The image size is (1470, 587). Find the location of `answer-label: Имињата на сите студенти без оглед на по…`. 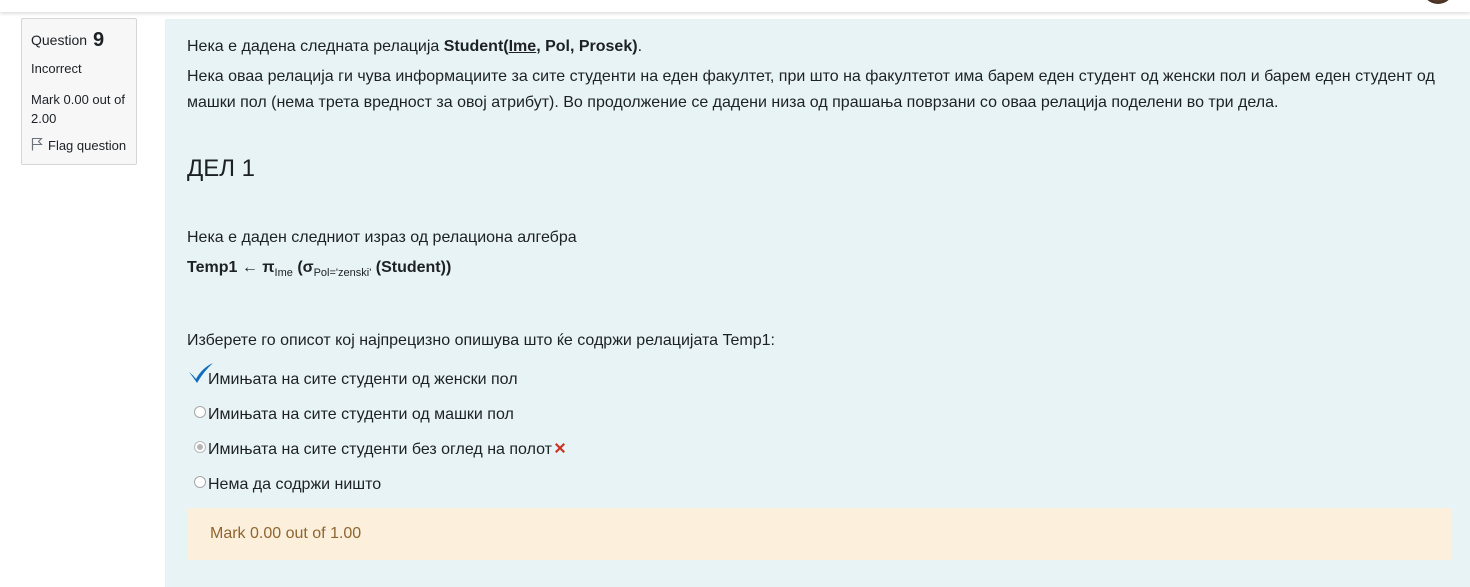

answer-label: Имињата на сите студенти без оглед на по… is located at coordinates (380, 449).